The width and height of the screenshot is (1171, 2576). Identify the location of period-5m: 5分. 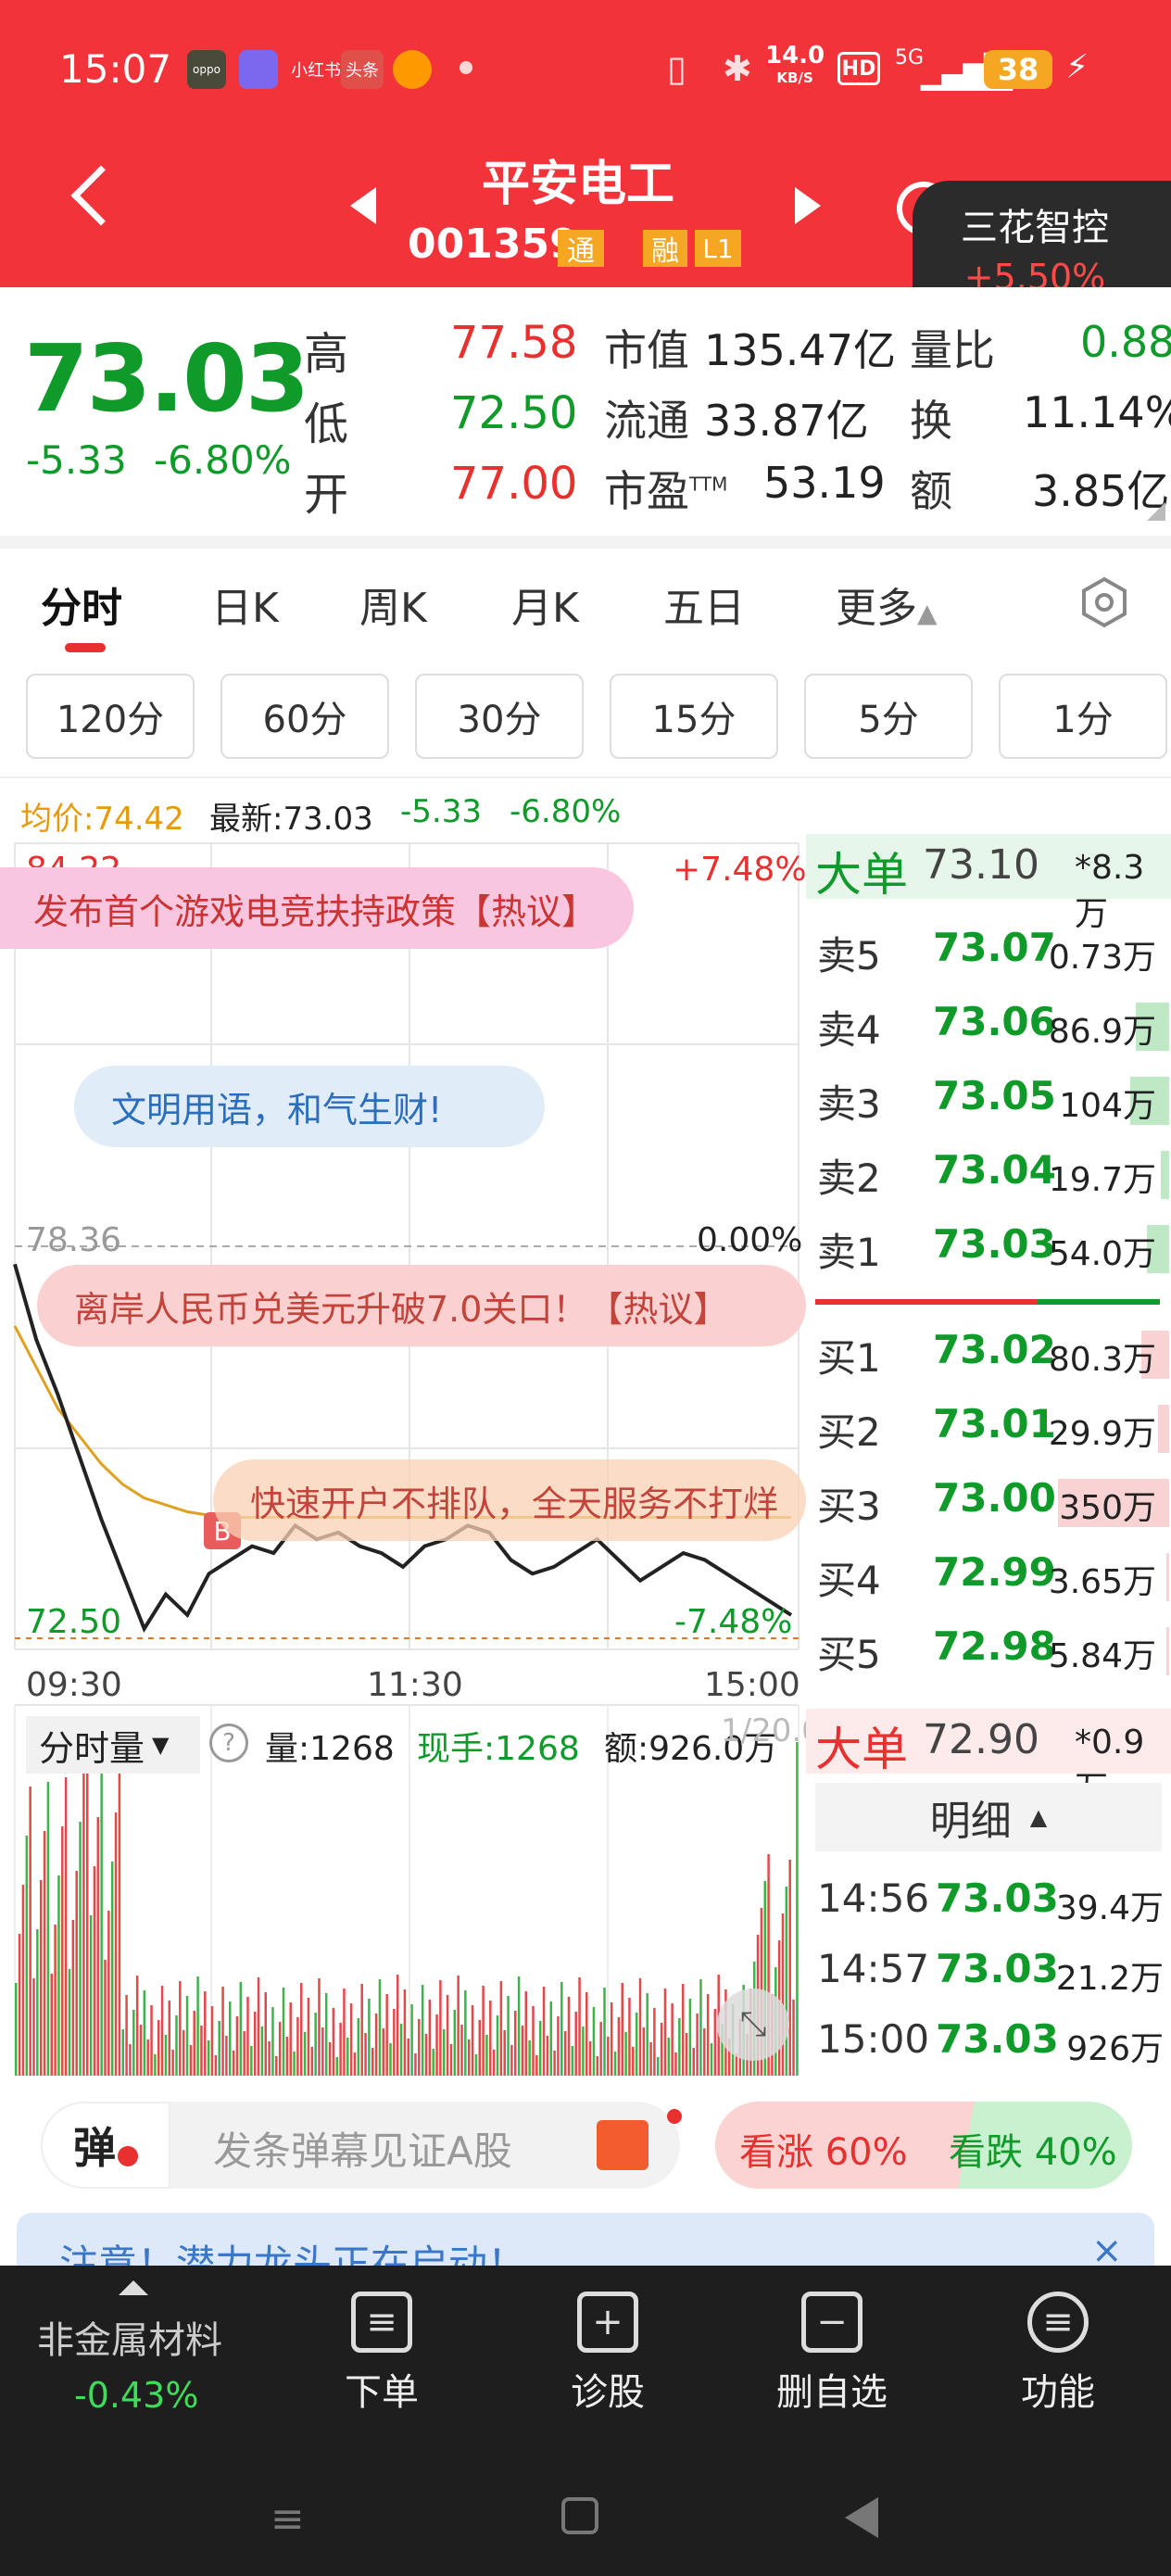
(889, 717).